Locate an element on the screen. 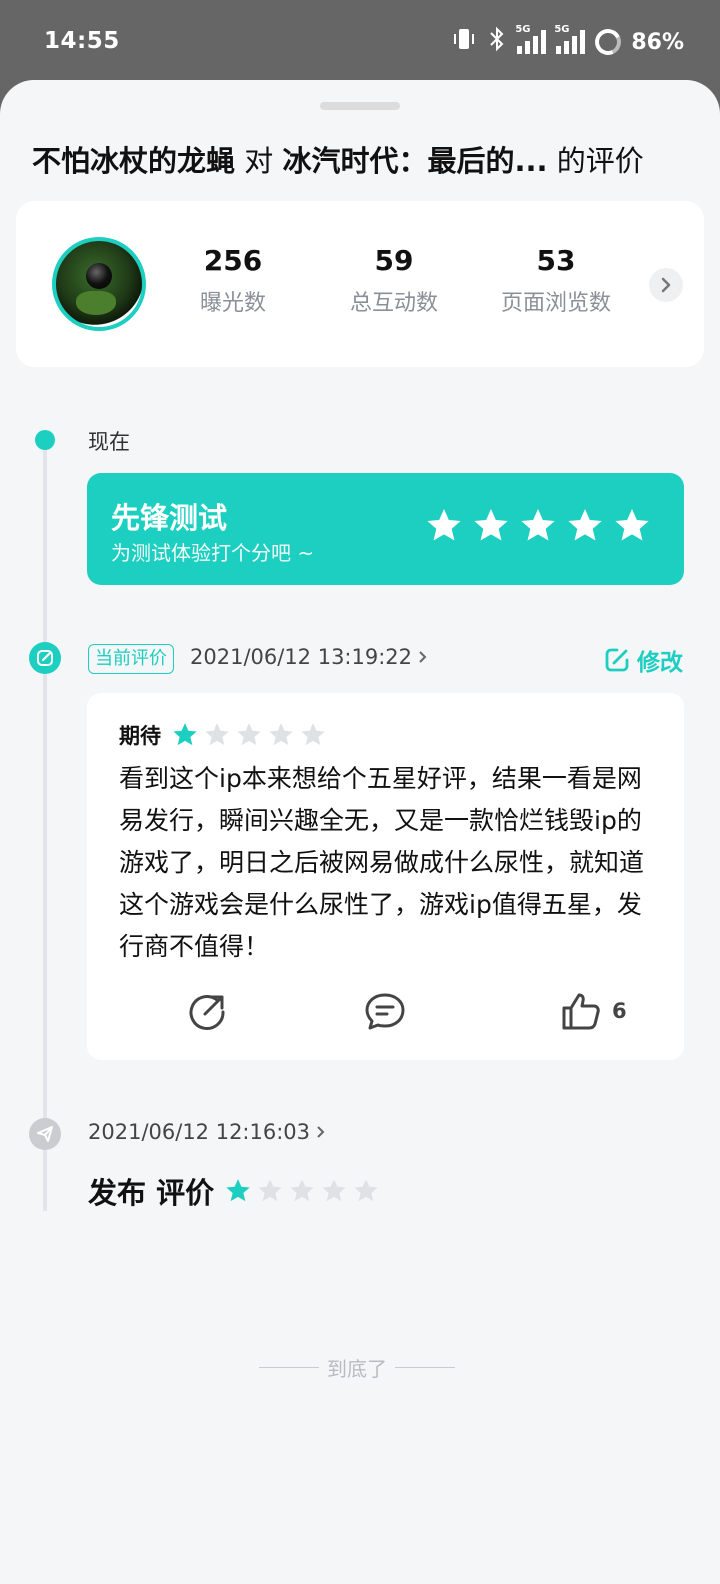 The width and height of the screenshot is (720, 1584). pioneer-subtitle: 为测试体验打个分吧 ~ is located at coordinates (213, 553).